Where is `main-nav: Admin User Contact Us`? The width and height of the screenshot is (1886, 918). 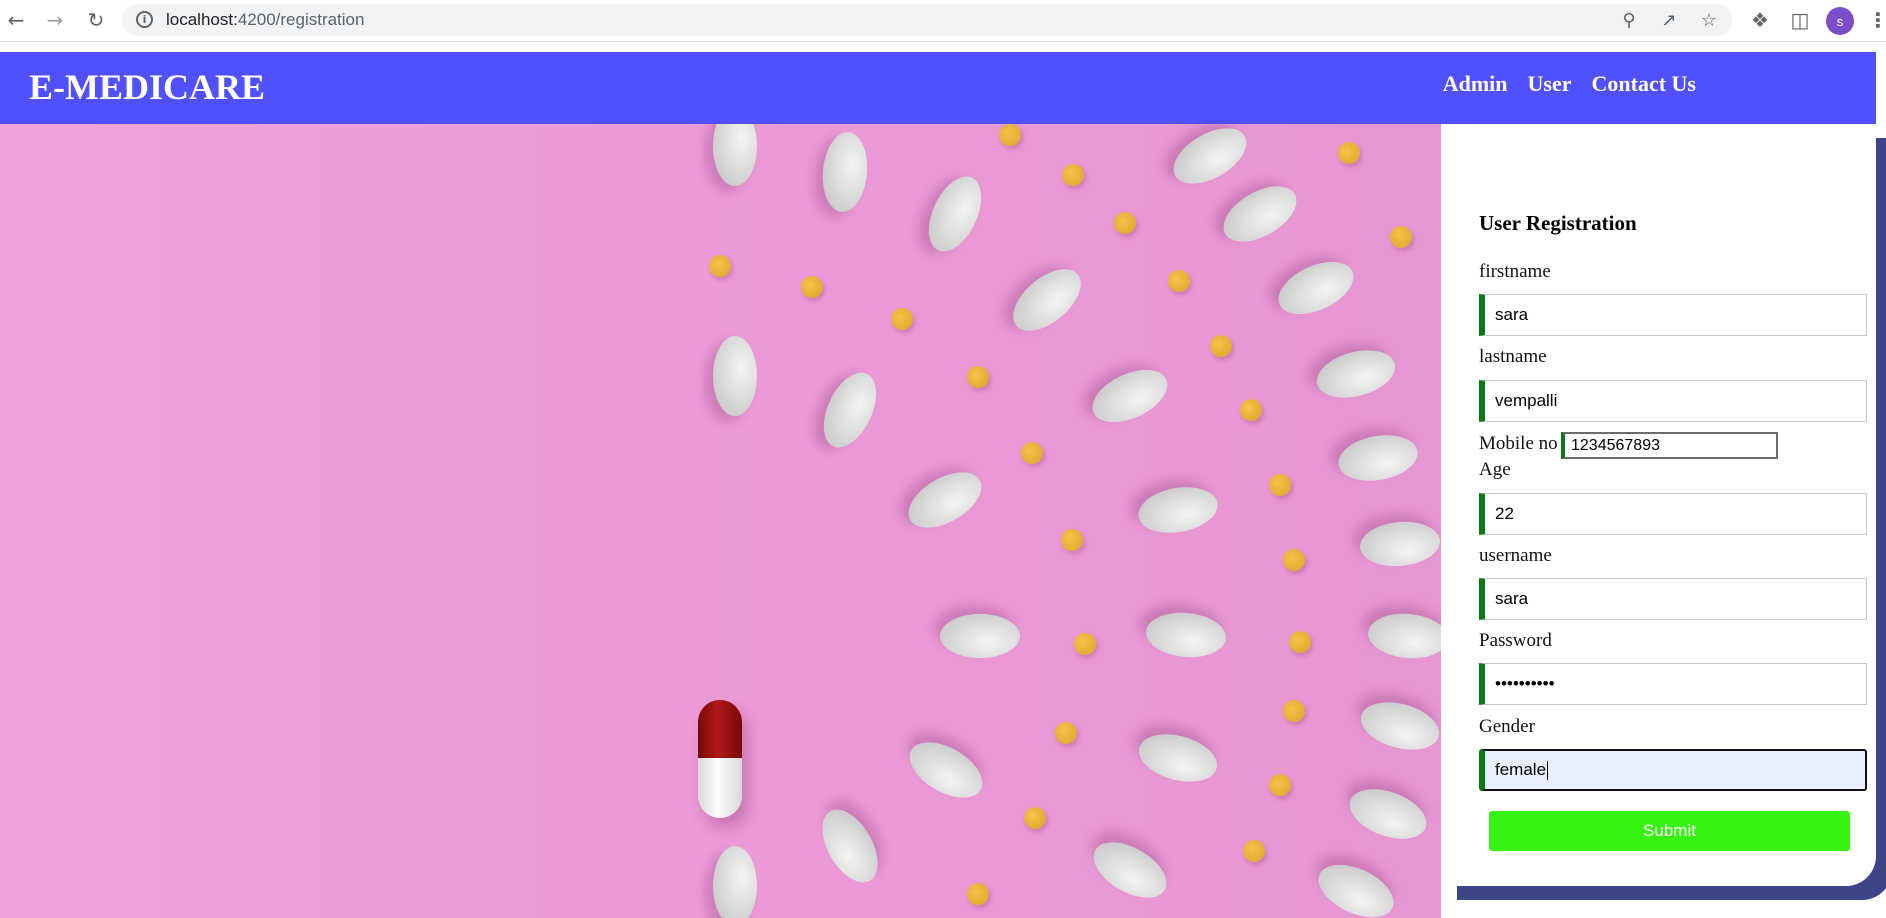
main-nav: Admin User Contact Us is located at coordinates (1569, 84).